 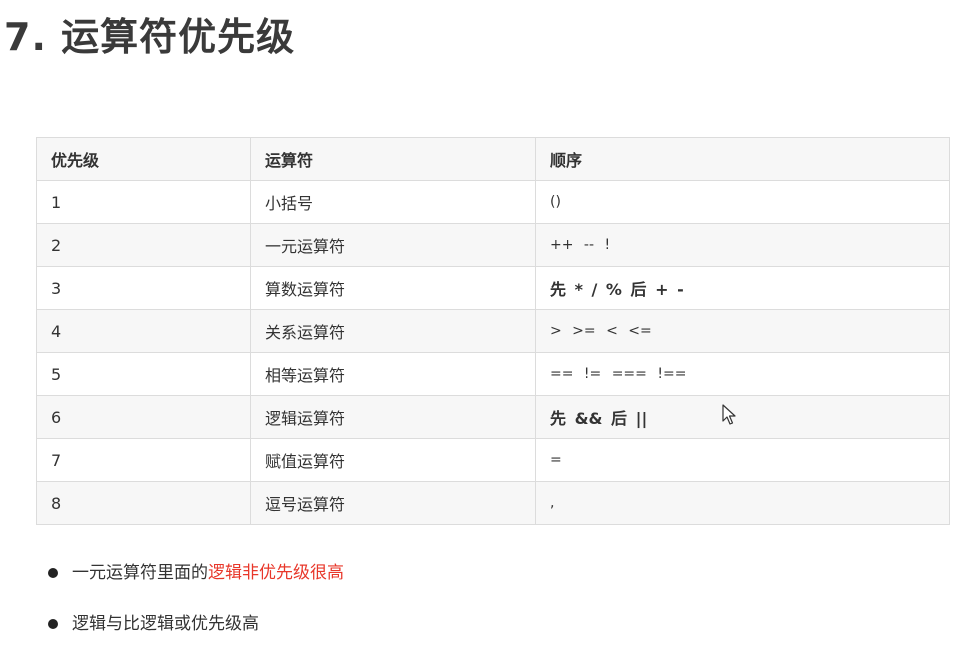 I want to click on operator-cell: 关系运算符, so click(x=393, y=331).